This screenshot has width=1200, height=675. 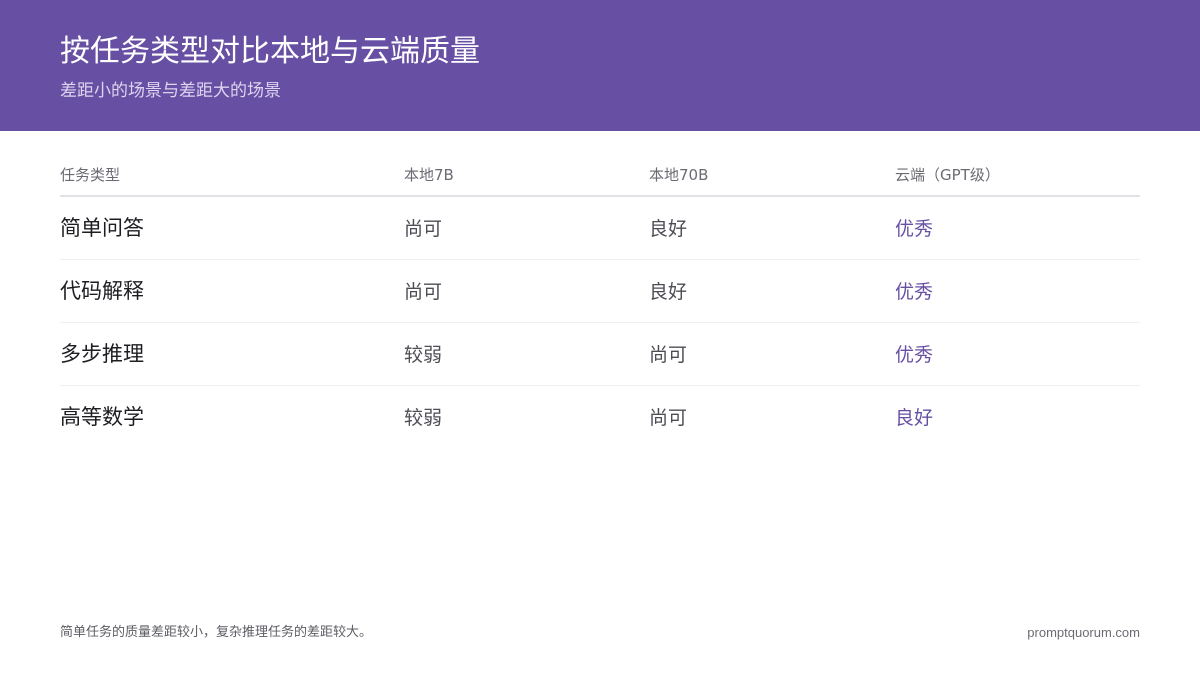 What do you see at coordinates (600, 176) in the screenshot?
I see `table-header: 任务类型 本地7B 本地70B 云端（GPT级）` at bounding box center [600, 176].